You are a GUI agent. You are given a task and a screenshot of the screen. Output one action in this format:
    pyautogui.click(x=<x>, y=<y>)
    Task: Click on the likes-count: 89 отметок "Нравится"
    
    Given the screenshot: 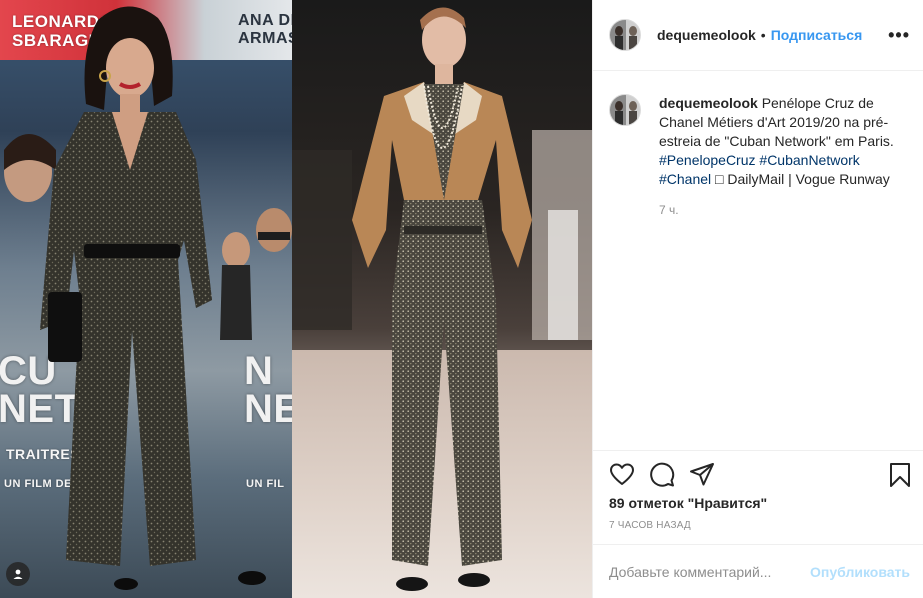 What is the action you would take?
    pyautogui.click(x=688, y=503)
    